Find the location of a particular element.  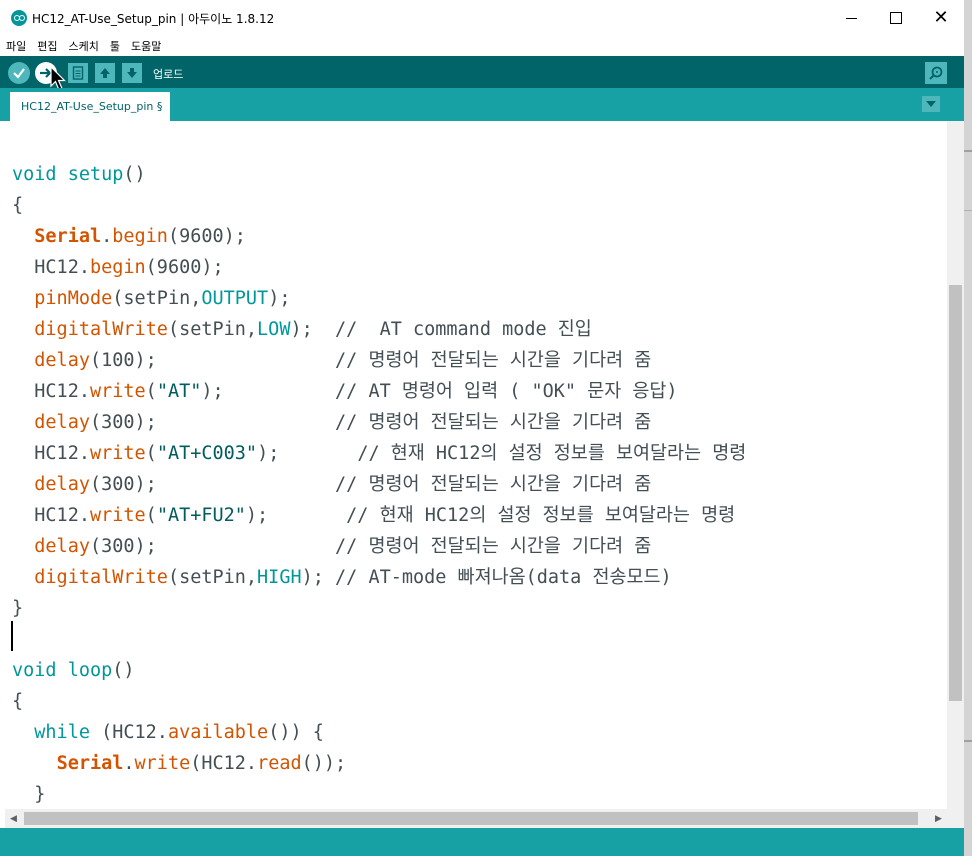

code-line: void setup() is located at coordinates (79, 174).